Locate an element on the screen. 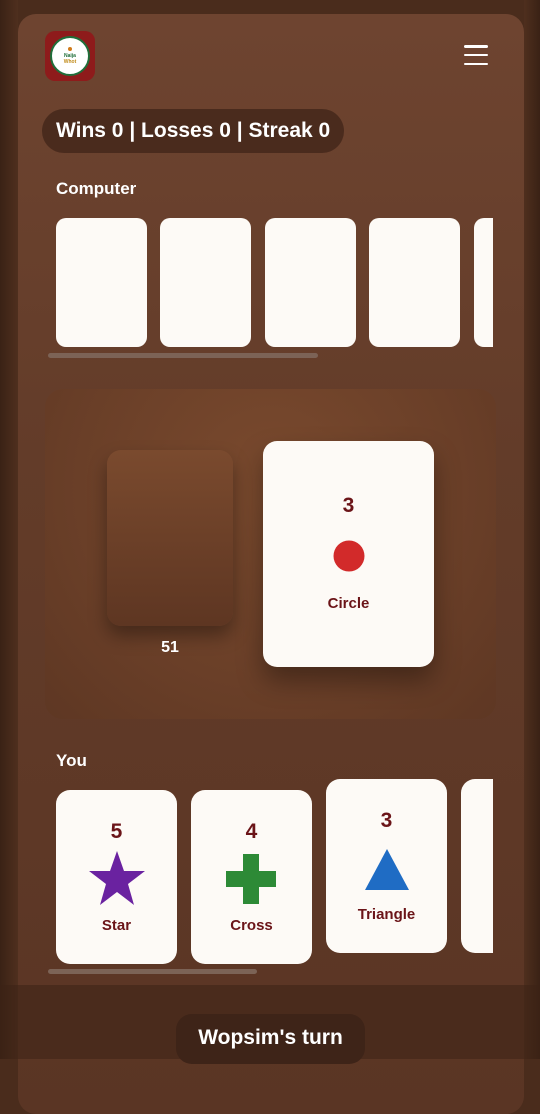  player-card-star: 5 Star is located at coordinates (116, 877).